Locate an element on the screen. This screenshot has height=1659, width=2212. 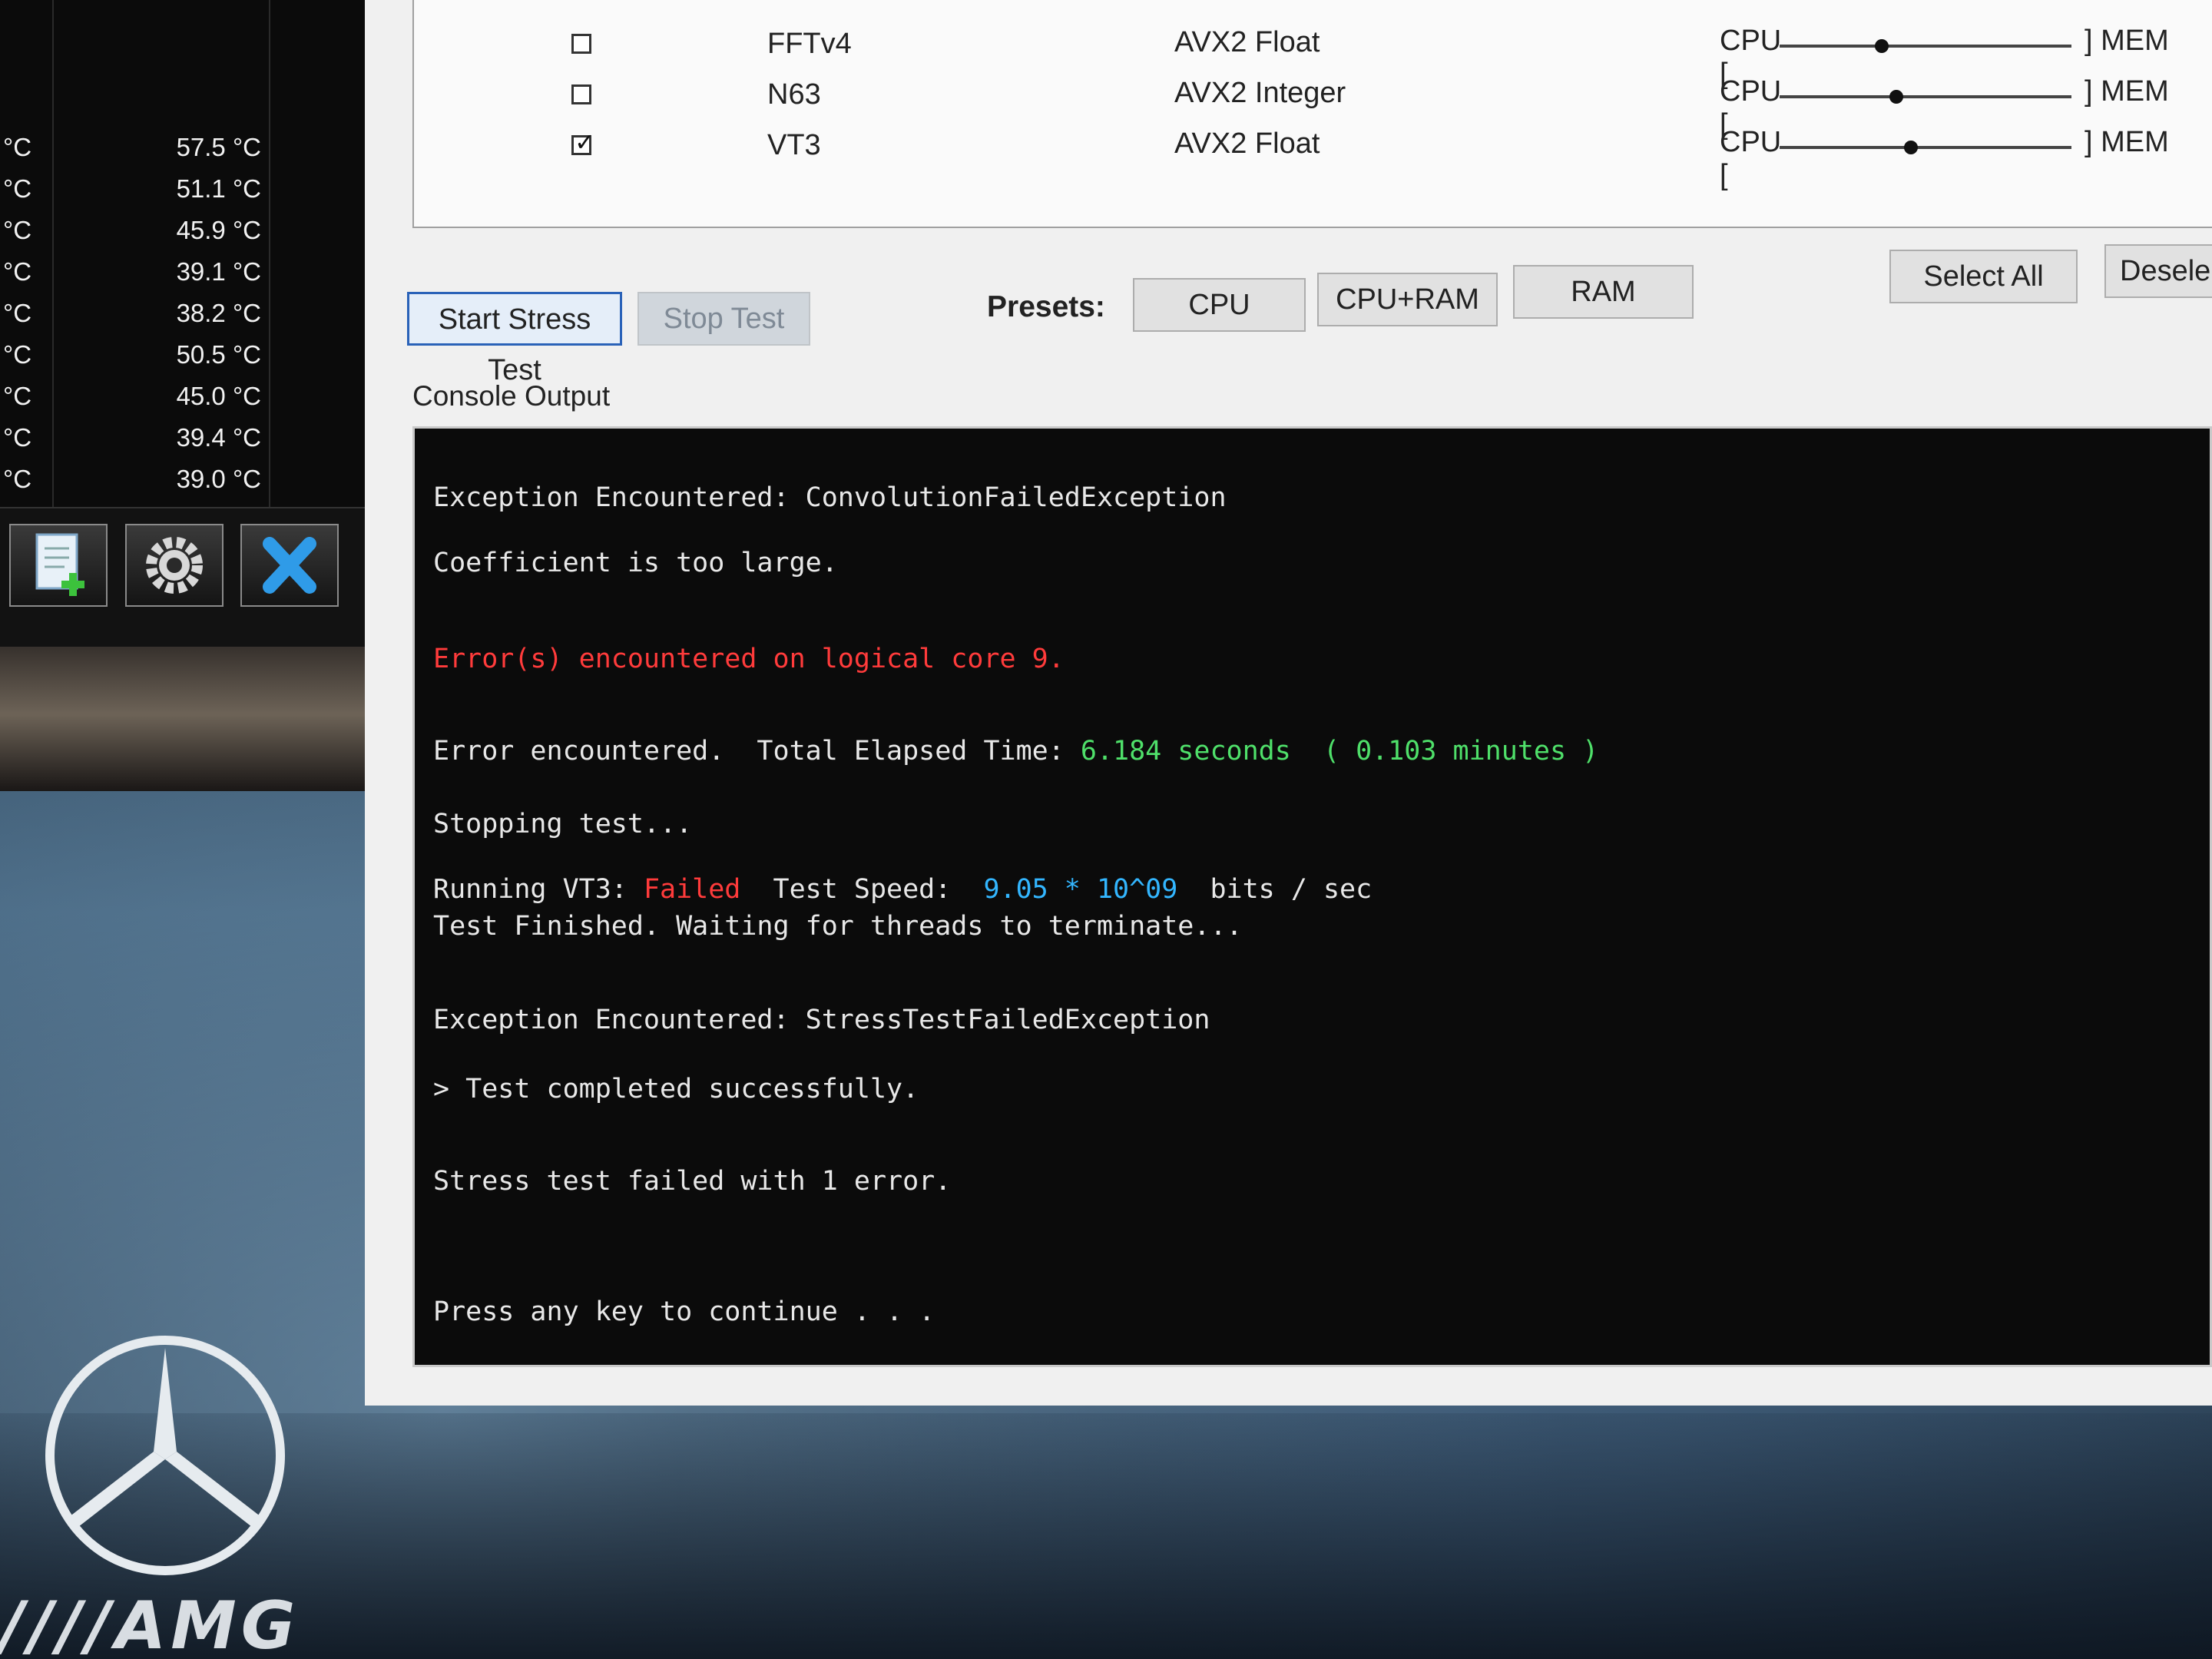
deselect-all-button: Desele is located at coordinates (2158, 271).